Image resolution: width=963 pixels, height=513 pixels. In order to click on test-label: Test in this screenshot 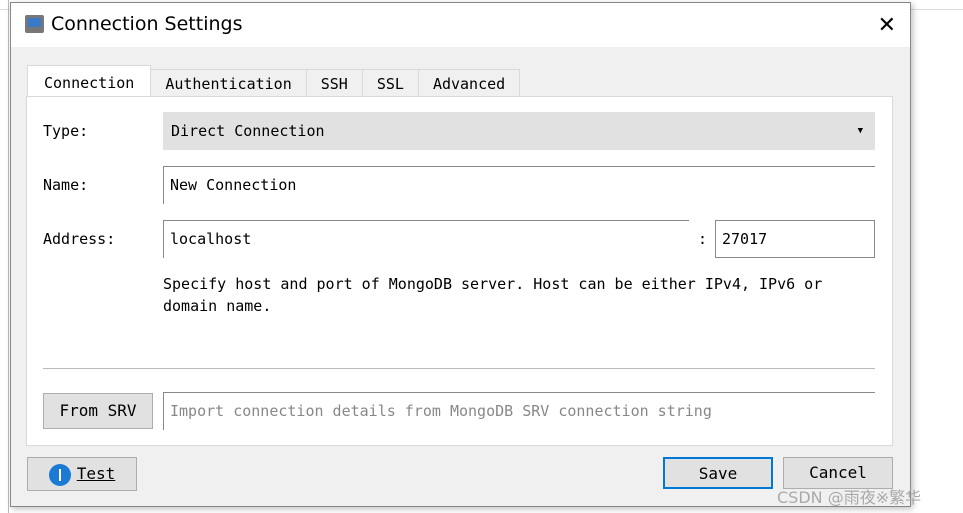, I will do `click(96, 473)`.